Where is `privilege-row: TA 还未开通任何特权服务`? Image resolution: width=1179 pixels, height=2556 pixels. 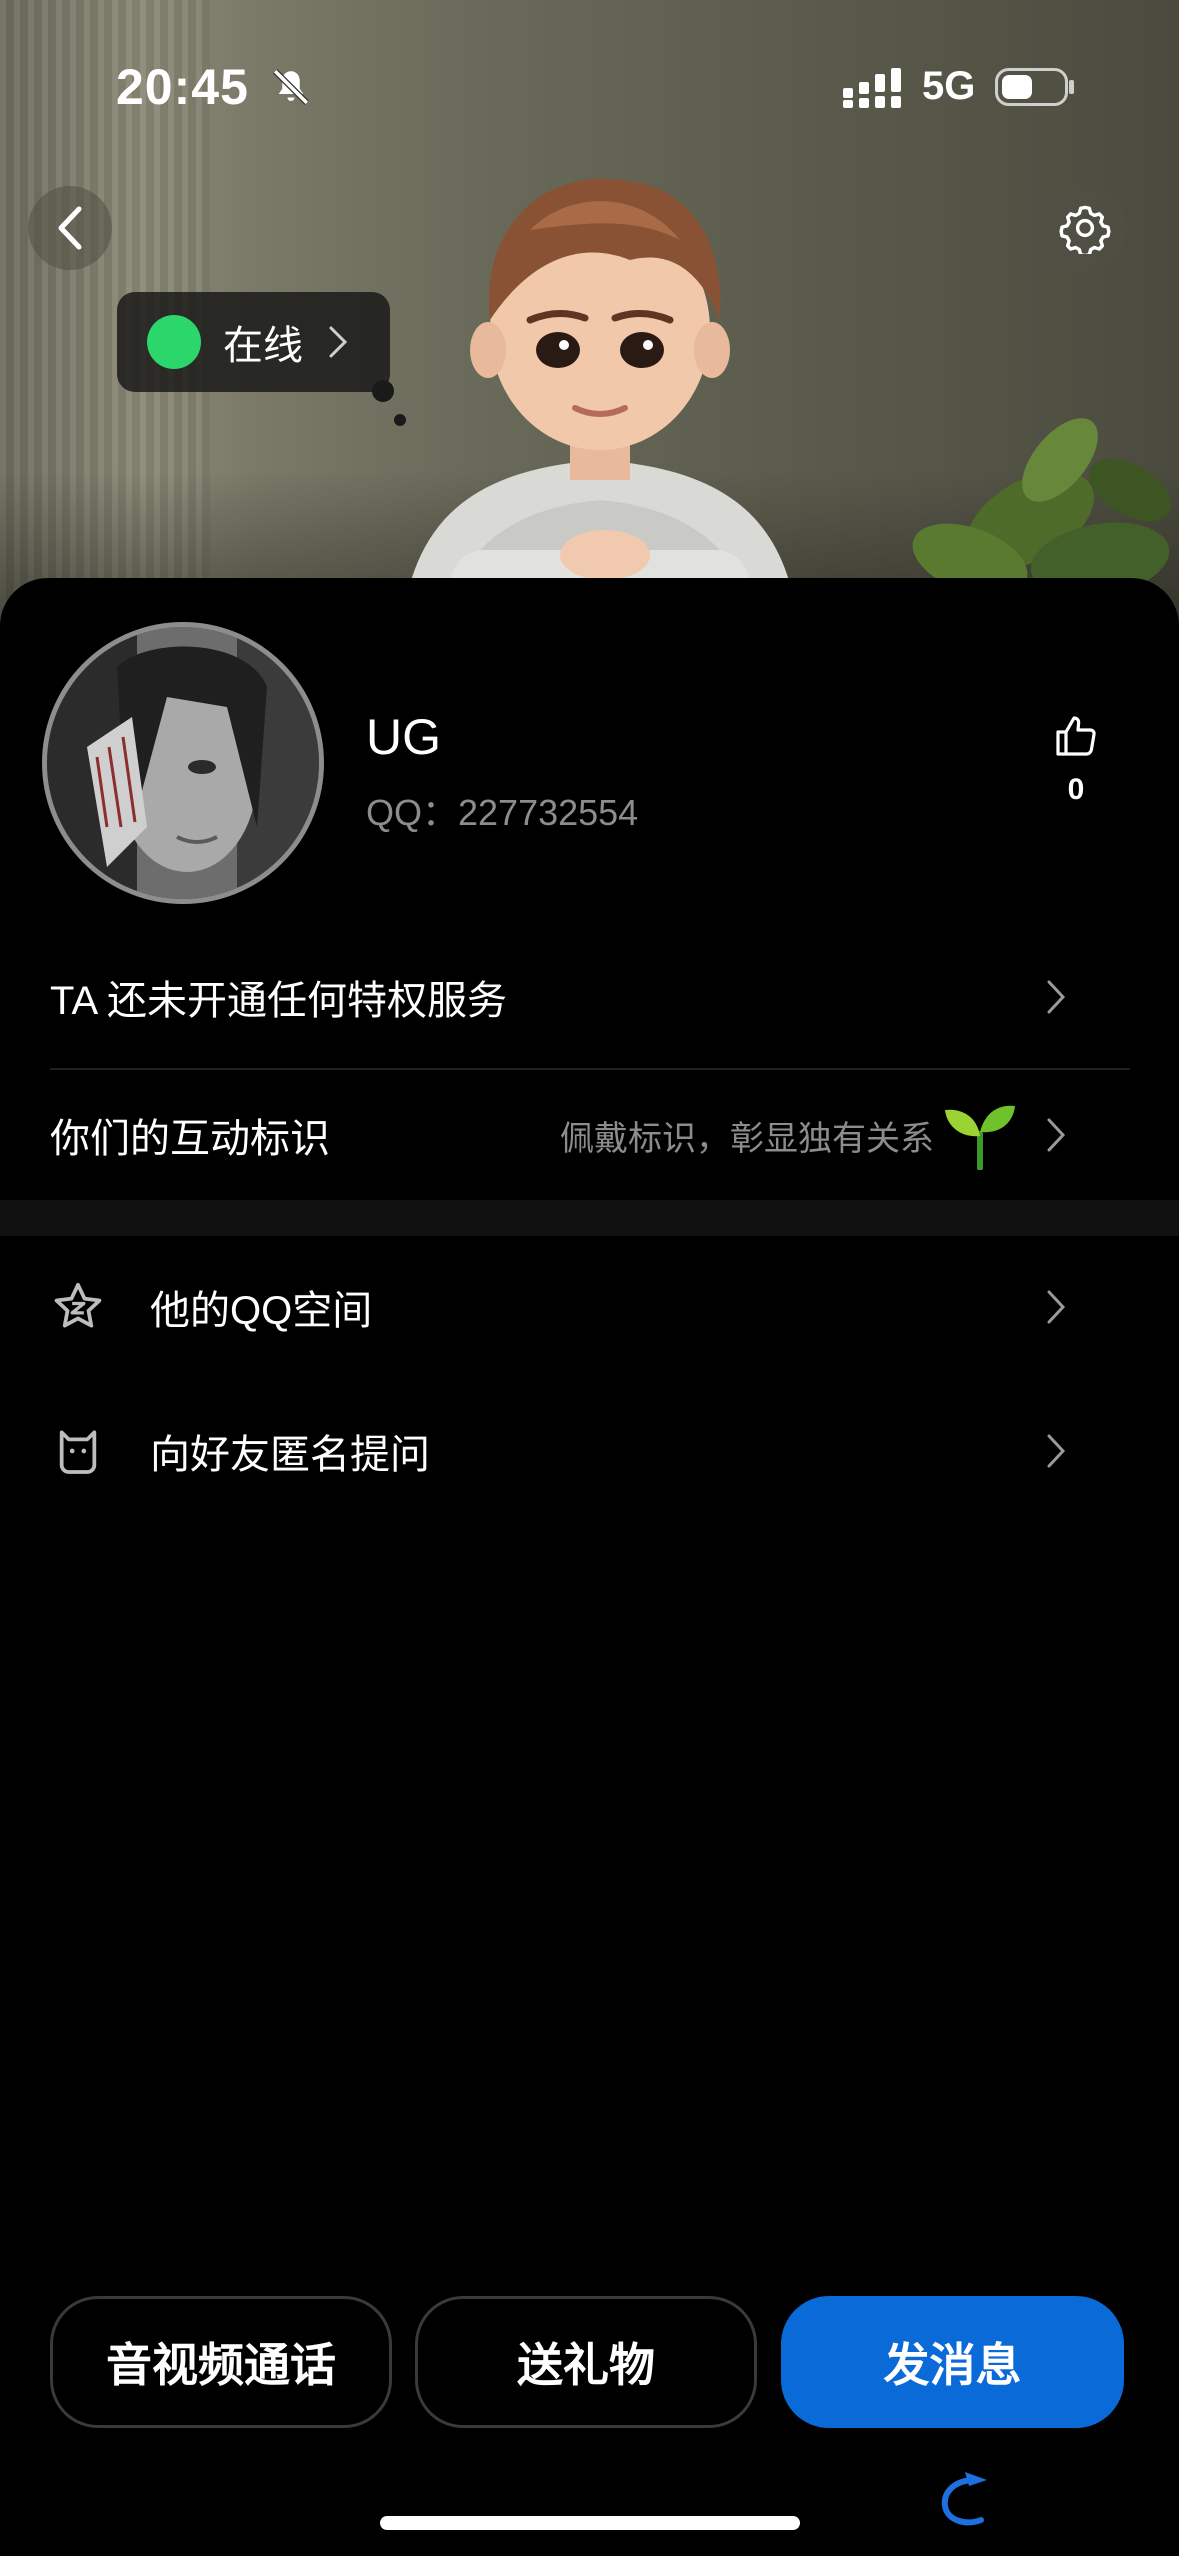 privilege-row: TA 还未开通任何特权服务 is located at coordinates (589, 997).